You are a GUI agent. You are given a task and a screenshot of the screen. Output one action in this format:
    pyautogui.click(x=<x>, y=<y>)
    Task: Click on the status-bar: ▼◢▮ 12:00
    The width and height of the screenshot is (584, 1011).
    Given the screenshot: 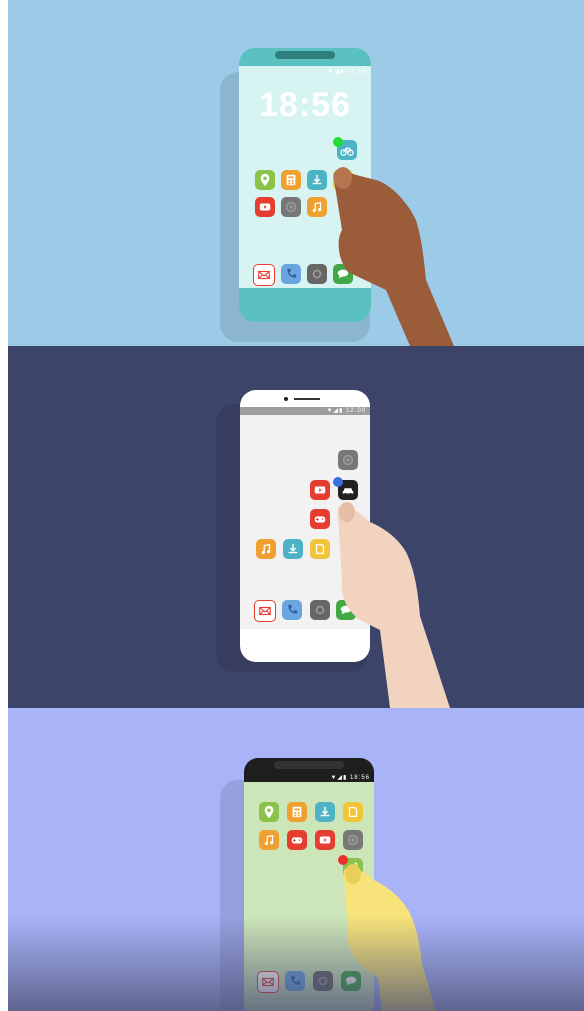 What is the action you would take?
    pyautogui.click(x=346, y=411)
    